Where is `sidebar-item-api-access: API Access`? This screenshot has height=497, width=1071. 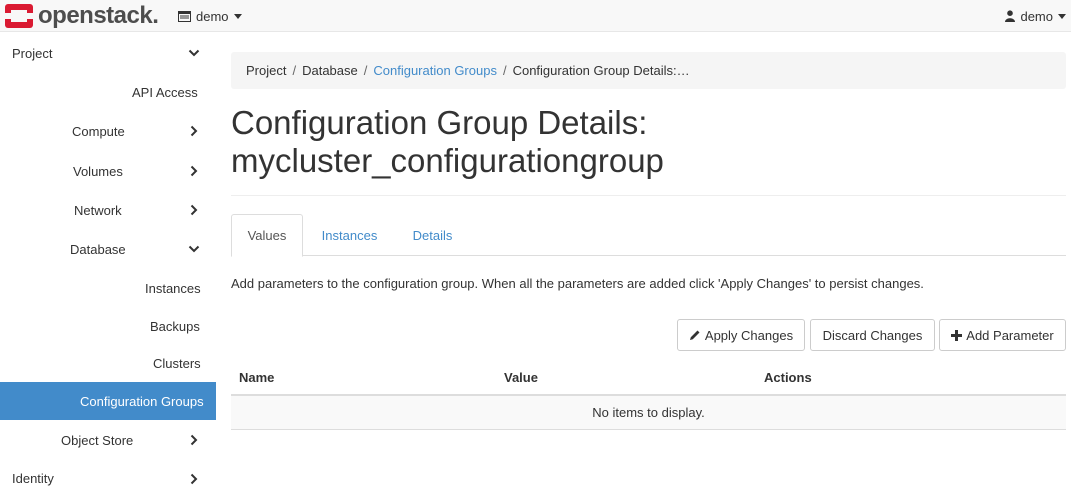 sidebar-item-api-access: API Access is located at coordinates (108, 92).